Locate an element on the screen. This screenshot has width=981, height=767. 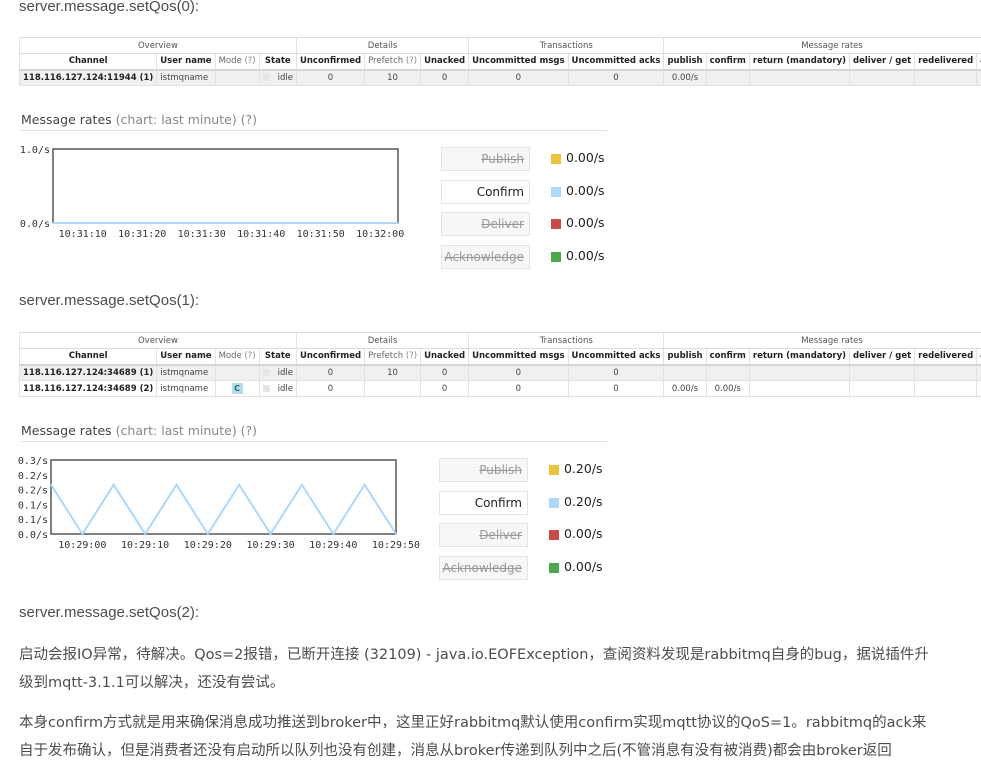
legend-item-publish: Publish 0.20/s is located at coordinates (539, 470).